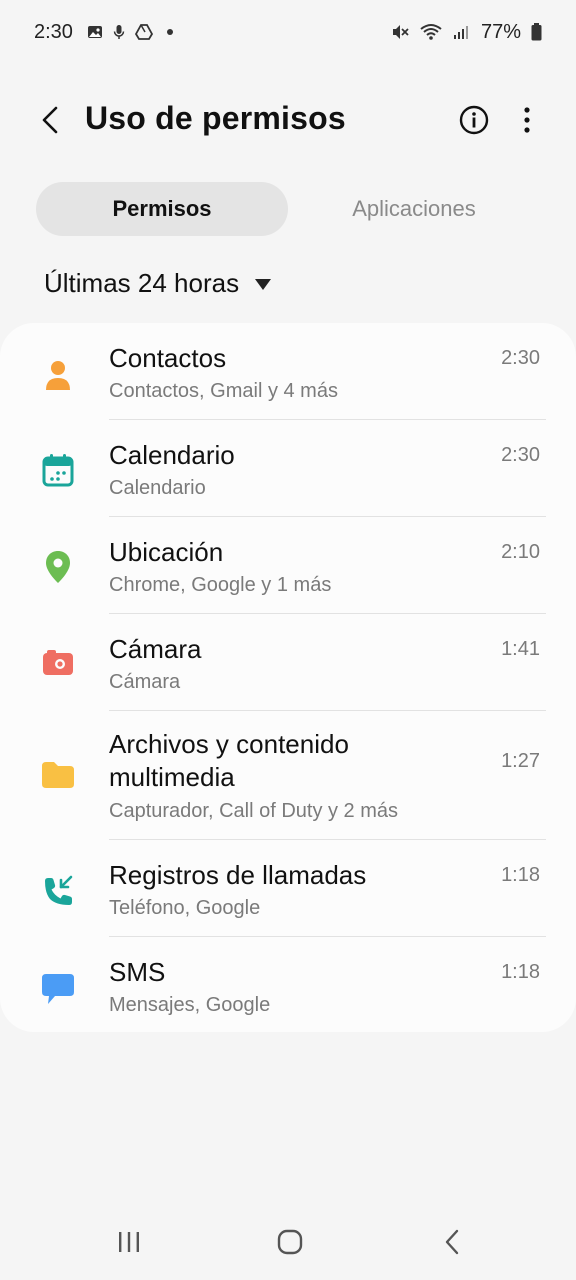 This screenshot has height=1280, width=576. Describe the element at coordinates (288, 32) in the screenshot. I see `status-bar: 2:30 77%` at that location.